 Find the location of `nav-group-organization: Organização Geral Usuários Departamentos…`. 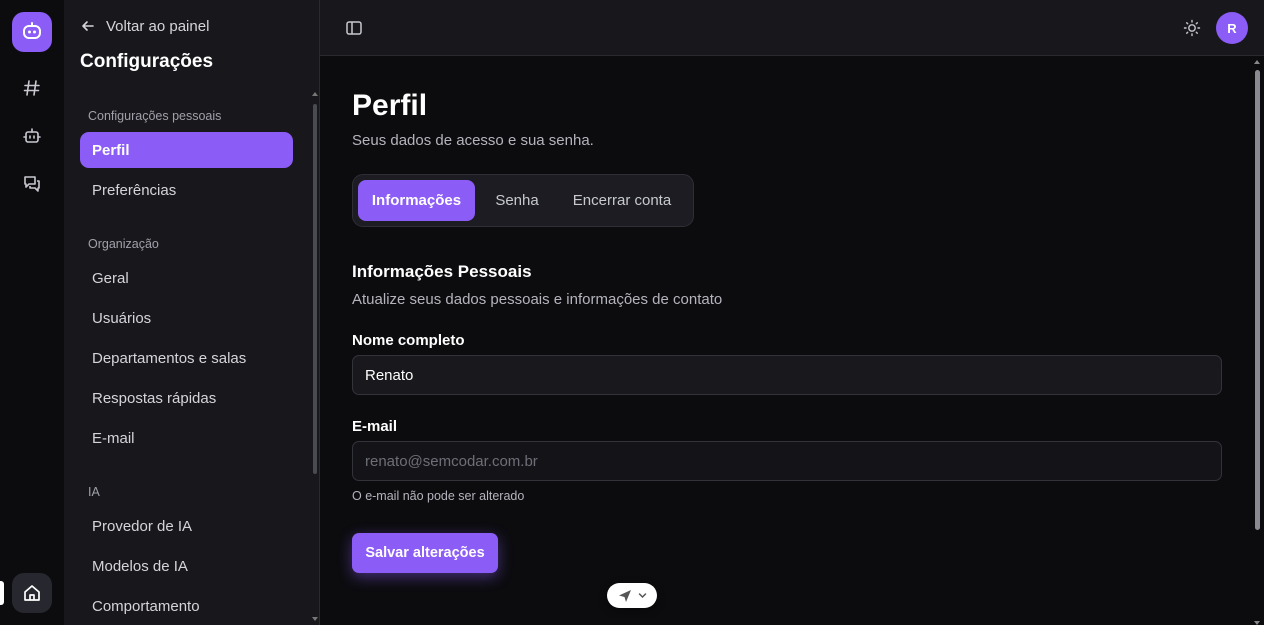

nav-group-organization: Organização Geral Usuários Departamentos… is located at coordinates (186, 342).